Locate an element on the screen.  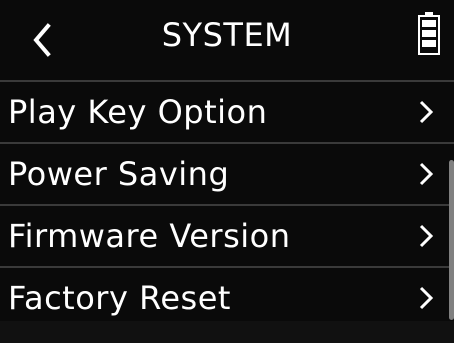
scrollbar is located at coordinates (451, 240).